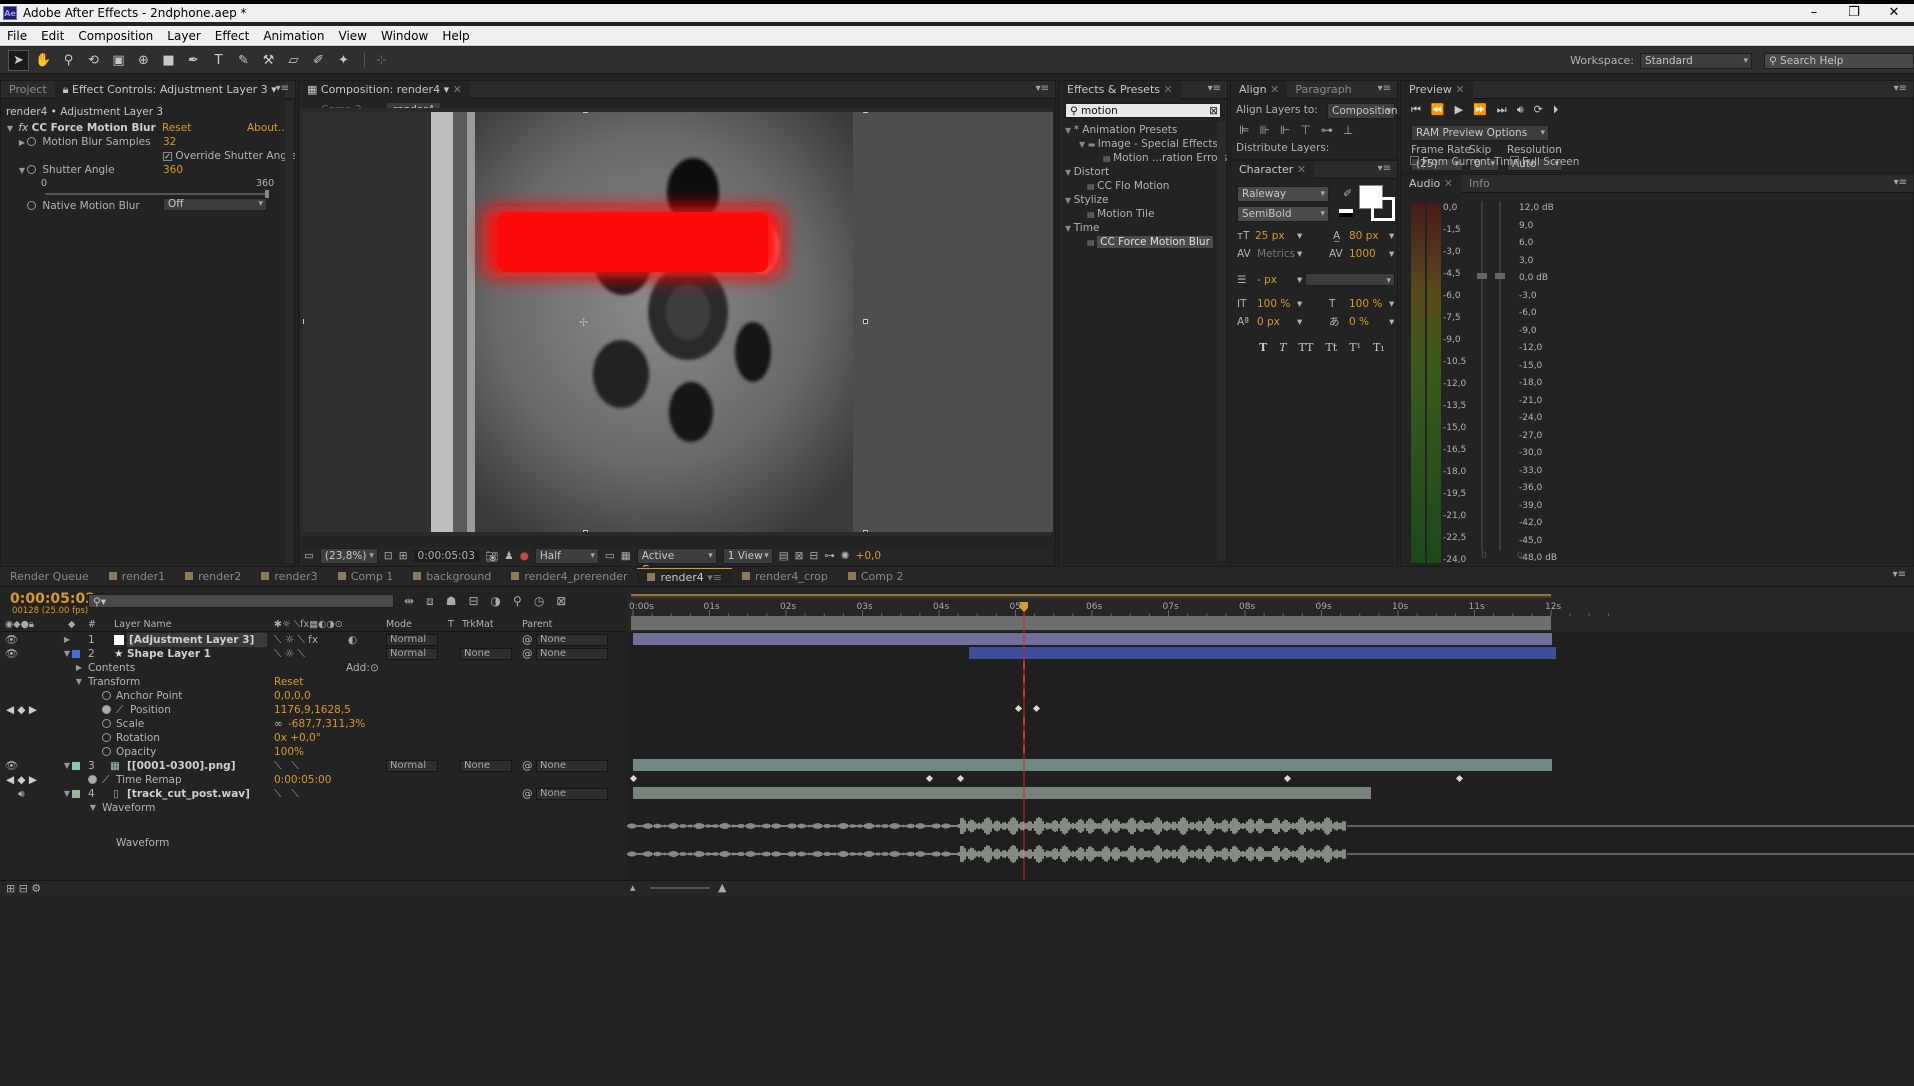 This screenshot has height=1086, width=1914. What do you see at coordinates (18, 60) in the screenshot?
I see `selection-tool-icon: ➤` at bounding box center [18, 60].